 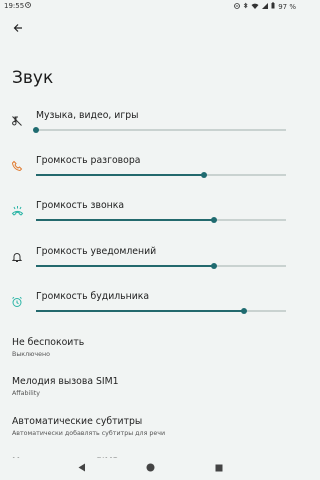 I want to click on preference-title: Не беспокоить, so click(x=48, y=342).